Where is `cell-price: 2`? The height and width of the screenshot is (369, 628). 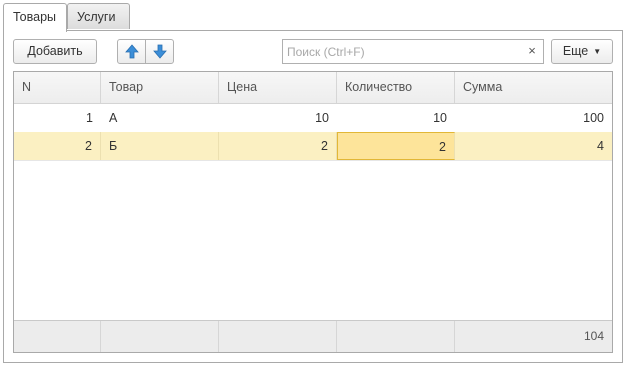 cell-price: 2 is located at coordinates (278, 146).